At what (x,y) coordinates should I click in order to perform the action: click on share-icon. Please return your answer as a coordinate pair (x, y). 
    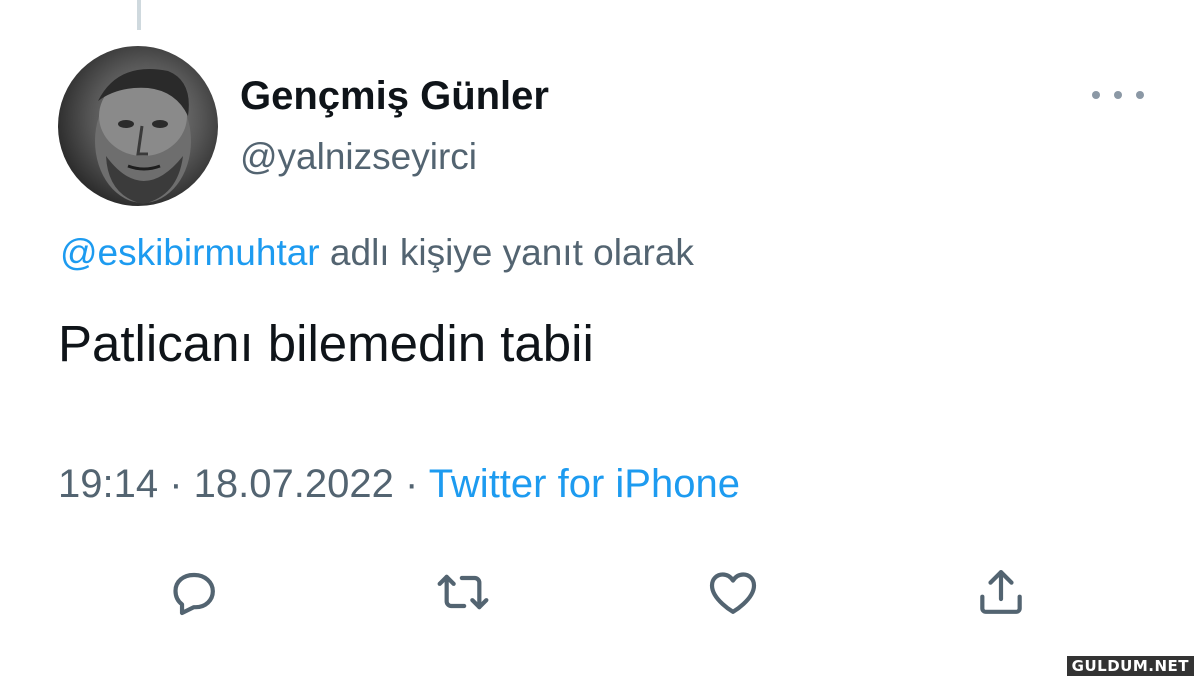
    Looking at the image, I should click on (1001, 592).